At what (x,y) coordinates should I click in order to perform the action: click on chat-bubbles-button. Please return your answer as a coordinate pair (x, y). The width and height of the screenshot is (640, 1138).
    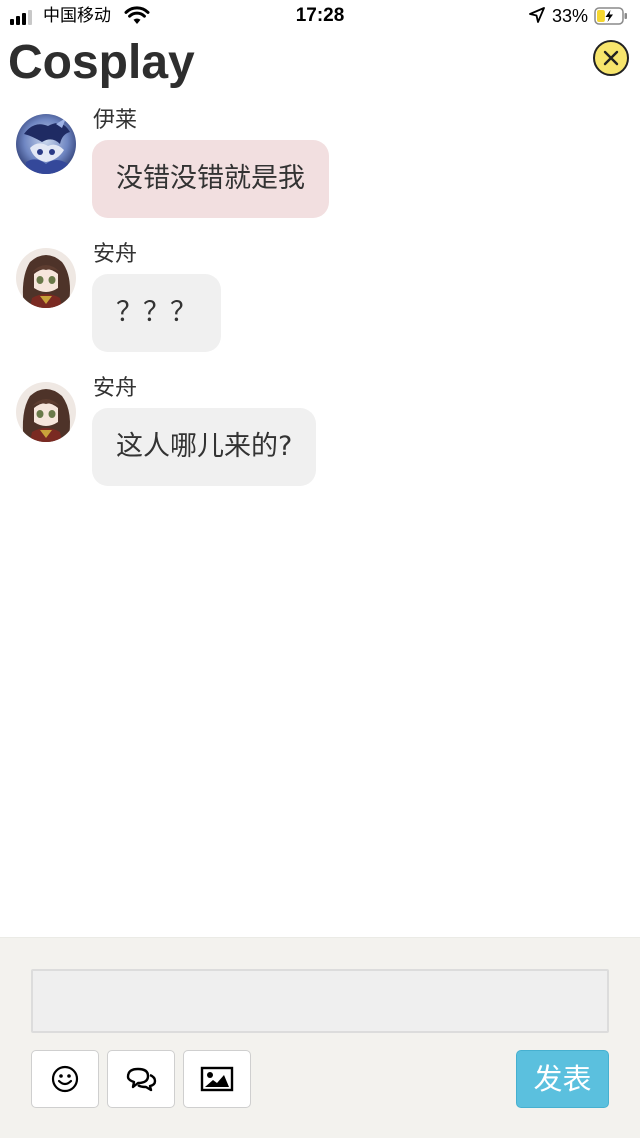
    Looking at the image, I should click on (141, 1079).